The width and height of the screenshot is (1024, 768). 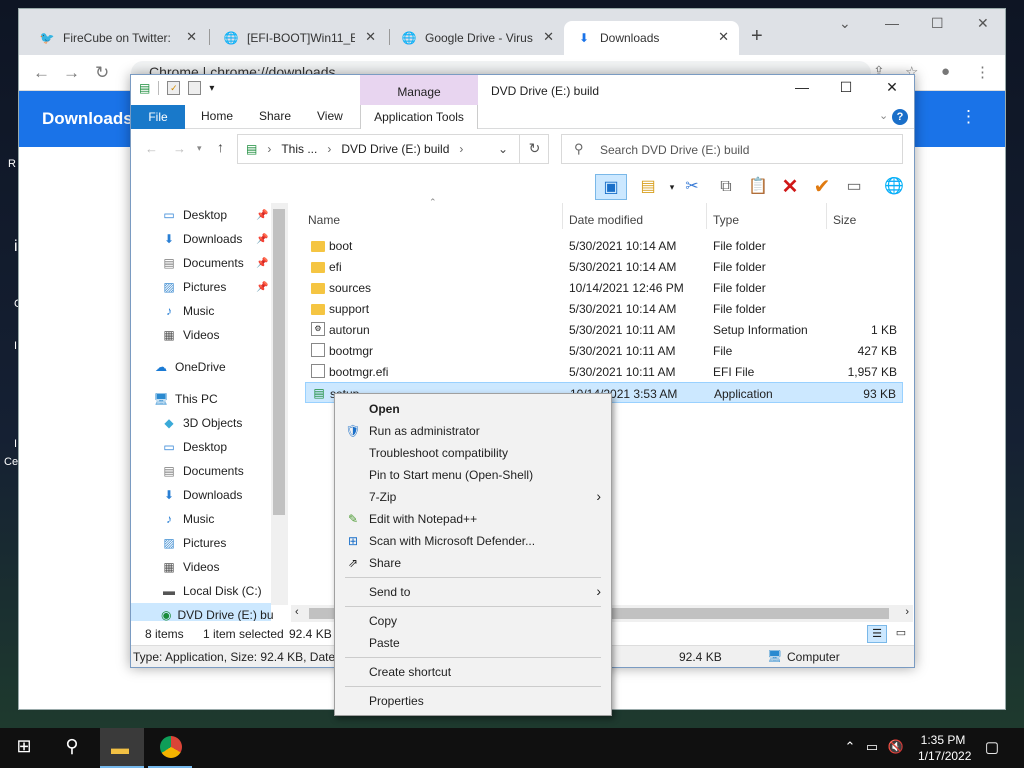 What do you see at coordinates (24, 746) in the screenshot?
I see `windows-start-icon: ⊞` at bounding box center [24, 746].